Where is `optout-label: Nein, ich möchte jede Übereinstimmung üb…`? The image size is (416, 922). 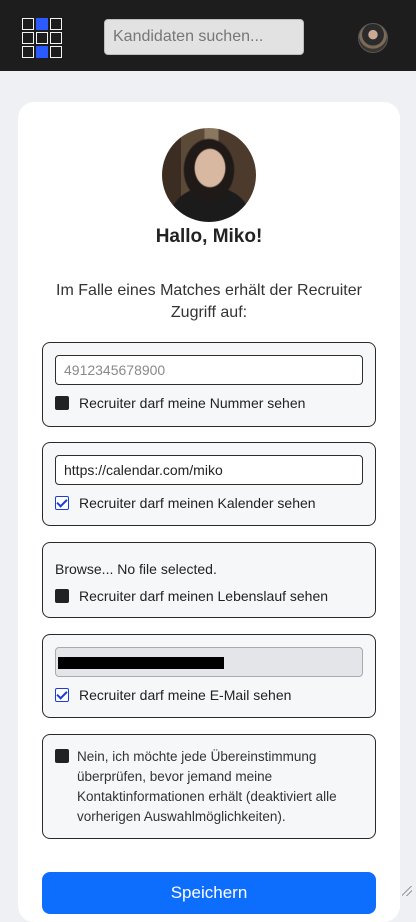 optout-label: Nein, ich möchte jede Übereinstimmung üb… is located at coordinates (207, 786).